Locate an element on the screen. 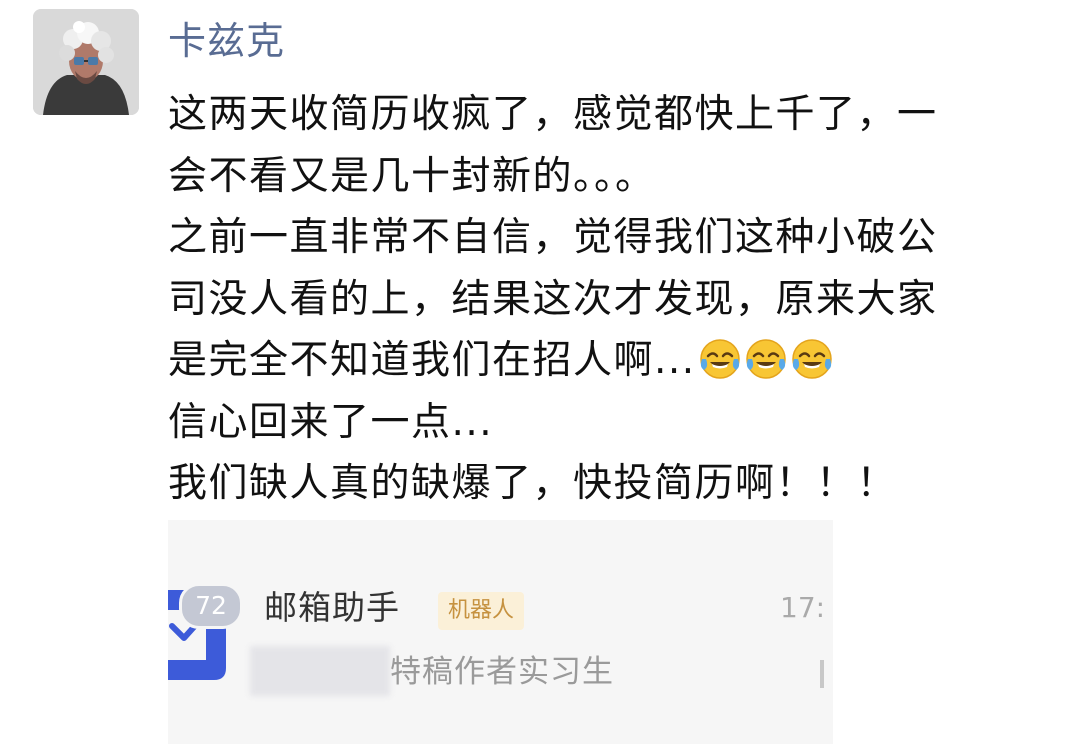 The width and height of the screenshot is (1080, 744). author-name: 卡兹克 is located at coordinates (226, 41).